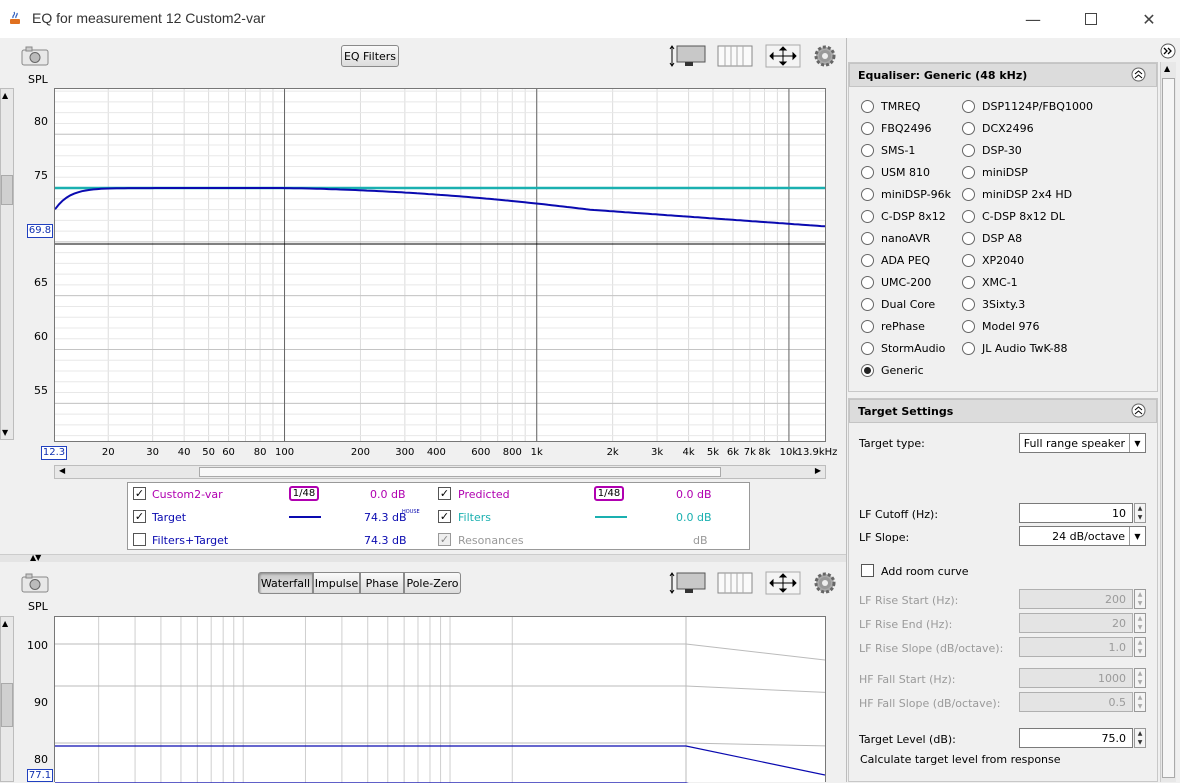 The height and width of the screenshot is (783, 1180). I want to click on equaliser-header: Equaliser: Generic (48 kHz), so click(1003, 75).